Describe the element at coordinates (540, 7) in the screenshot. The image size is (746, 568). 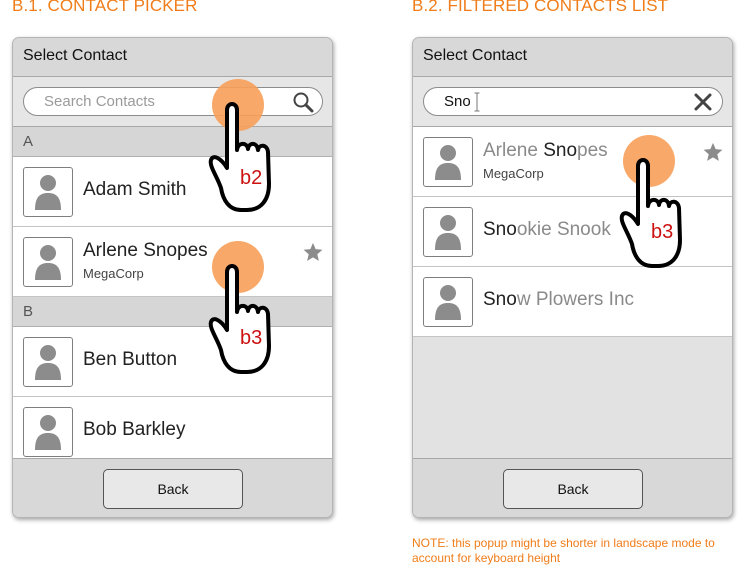
I see `section-title-filtered-contacts: B.2. FILTERED CONTACTS LIST` at that location.